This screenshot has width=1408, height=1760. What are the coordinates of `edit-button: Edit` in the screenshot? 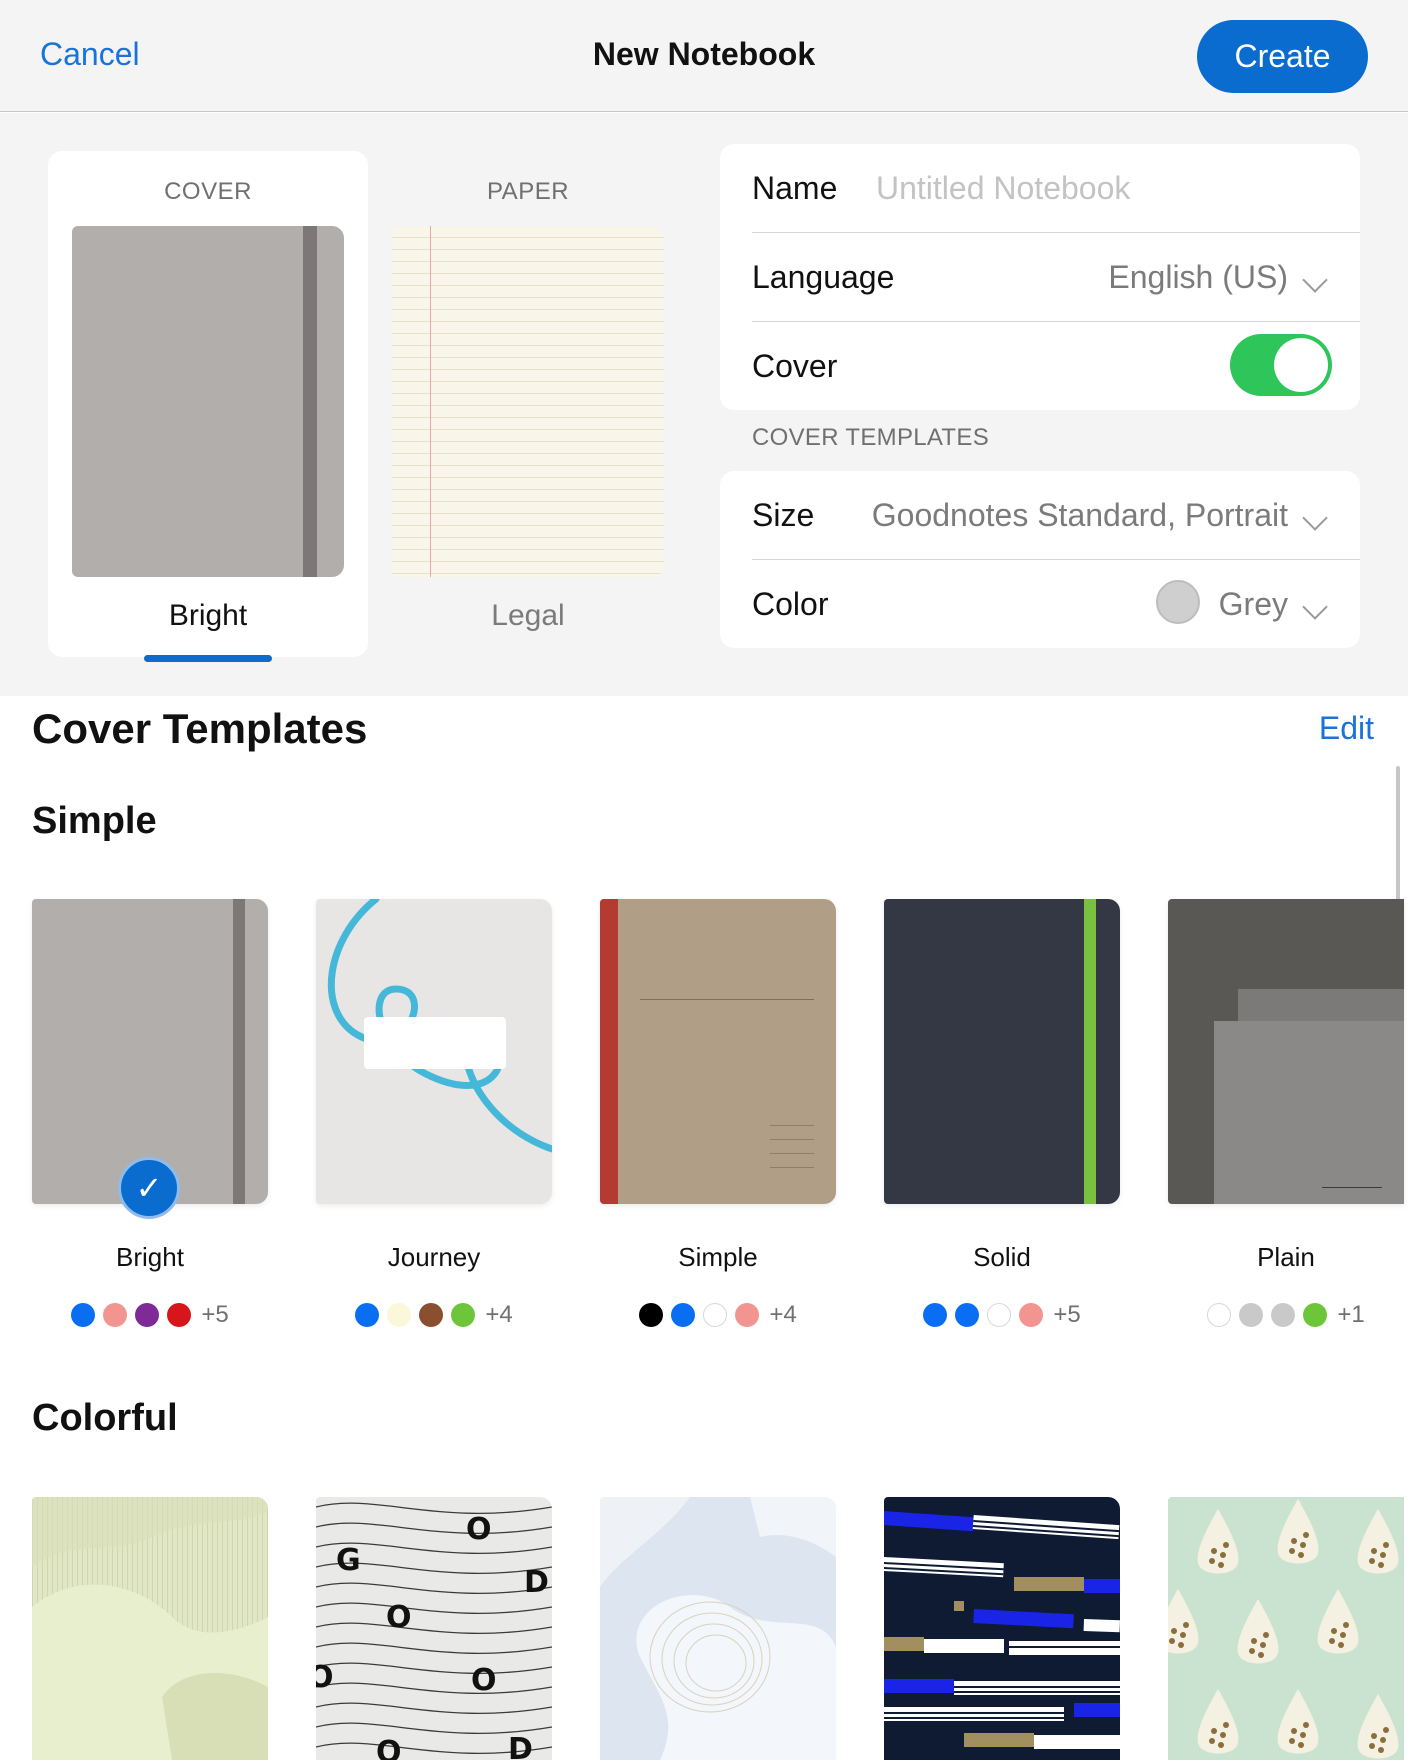 It's located at (1346, 728).